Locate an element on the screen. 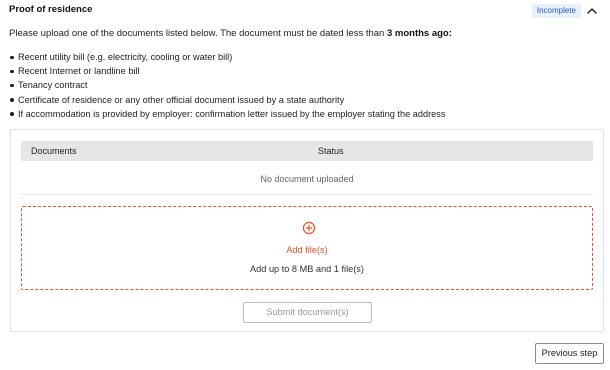 The height and width of the screenshot is (370, 610). instructions-deadline: 3 months ago: is located at coordinates (419, 33).